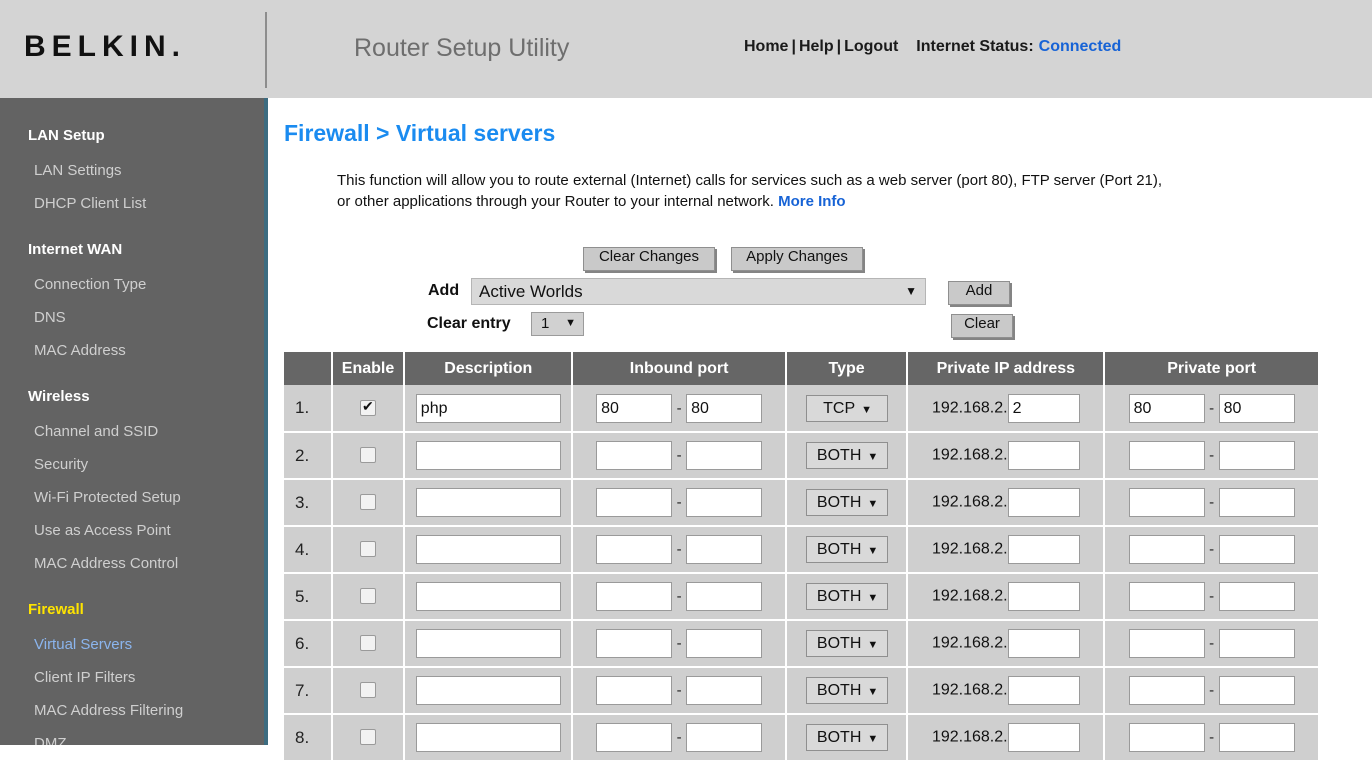 The height and width of the screenshot is (762, 1372). What do you see at coordinates (797, 259) in the screenshot?
I see `apply-changes-button: Apply Changes` at bounding box center [797, 259].